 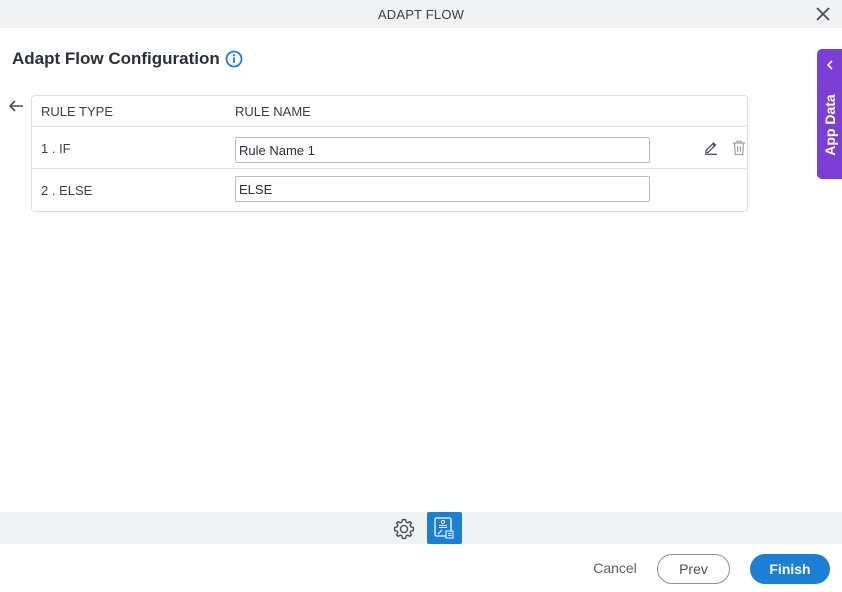 What do you see at coordinates (77, 111) in the screenshot?
I see `column-header-rule-type: RULE TYPE` at bounding box center [77, 111].